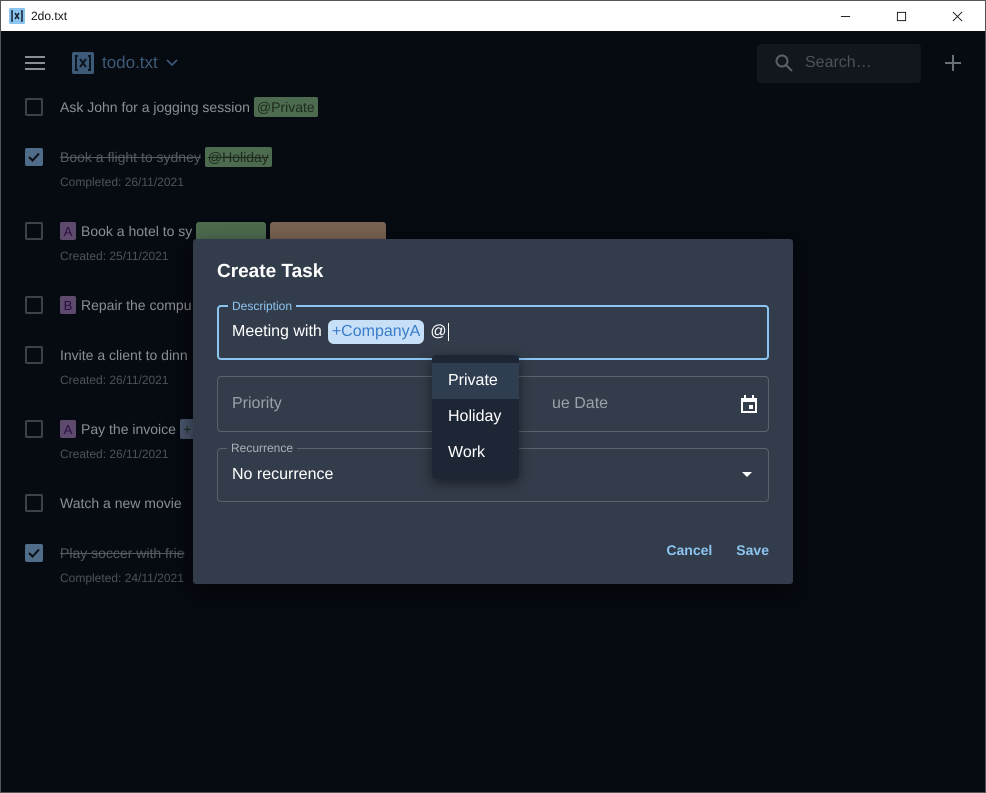 This screenshot has width=986, height=793. I want to click on project-tag: +CompanyA, so click(376, 332).